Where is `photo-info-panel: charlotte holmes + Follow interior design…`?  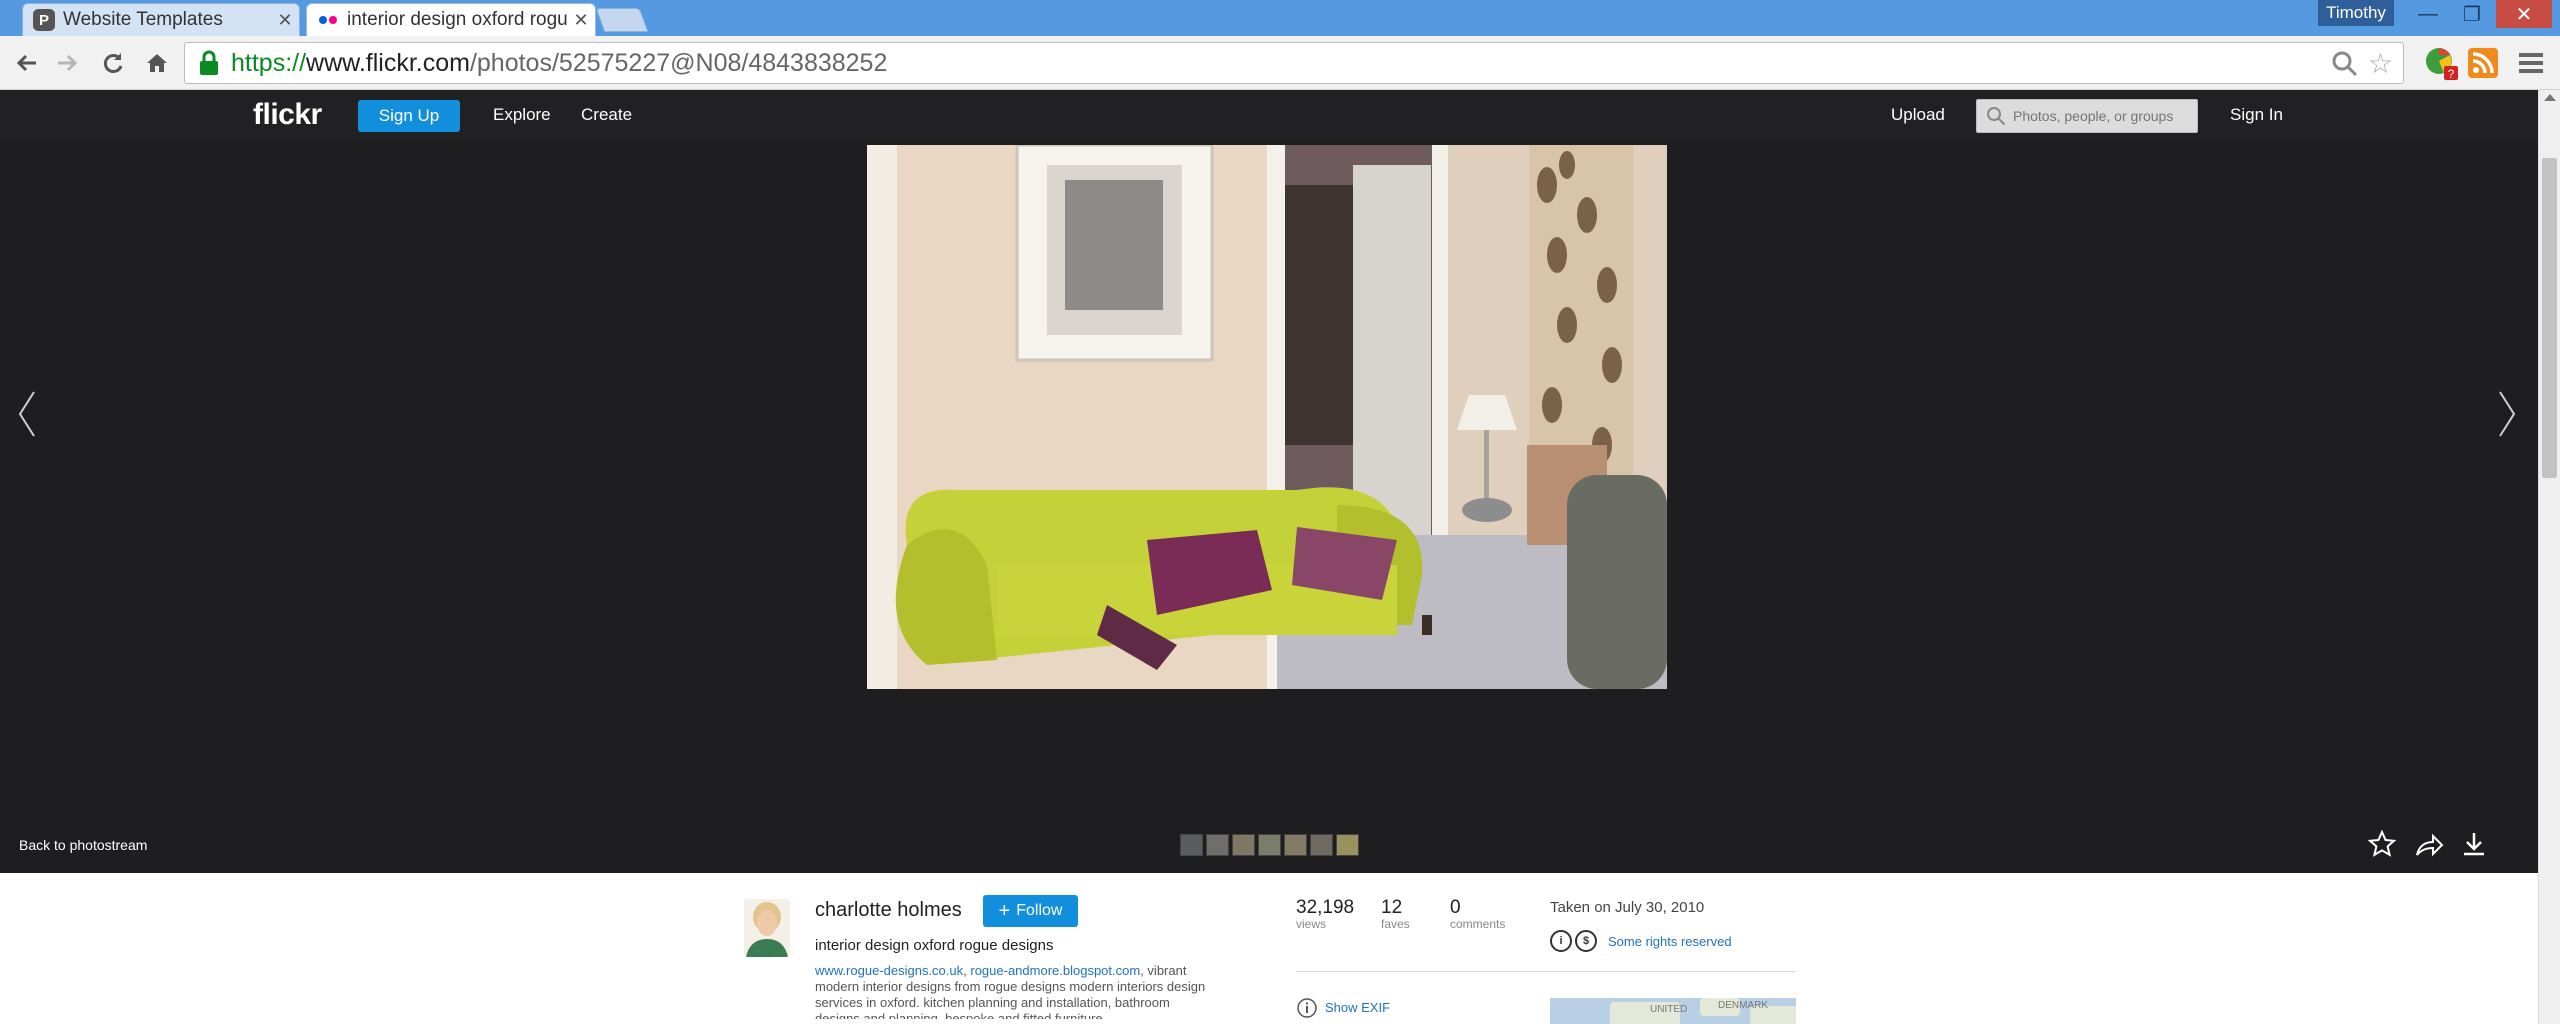
photo-info-panel: charlotte holmes + Follow interior design… is located at coordinates (1269, 948).